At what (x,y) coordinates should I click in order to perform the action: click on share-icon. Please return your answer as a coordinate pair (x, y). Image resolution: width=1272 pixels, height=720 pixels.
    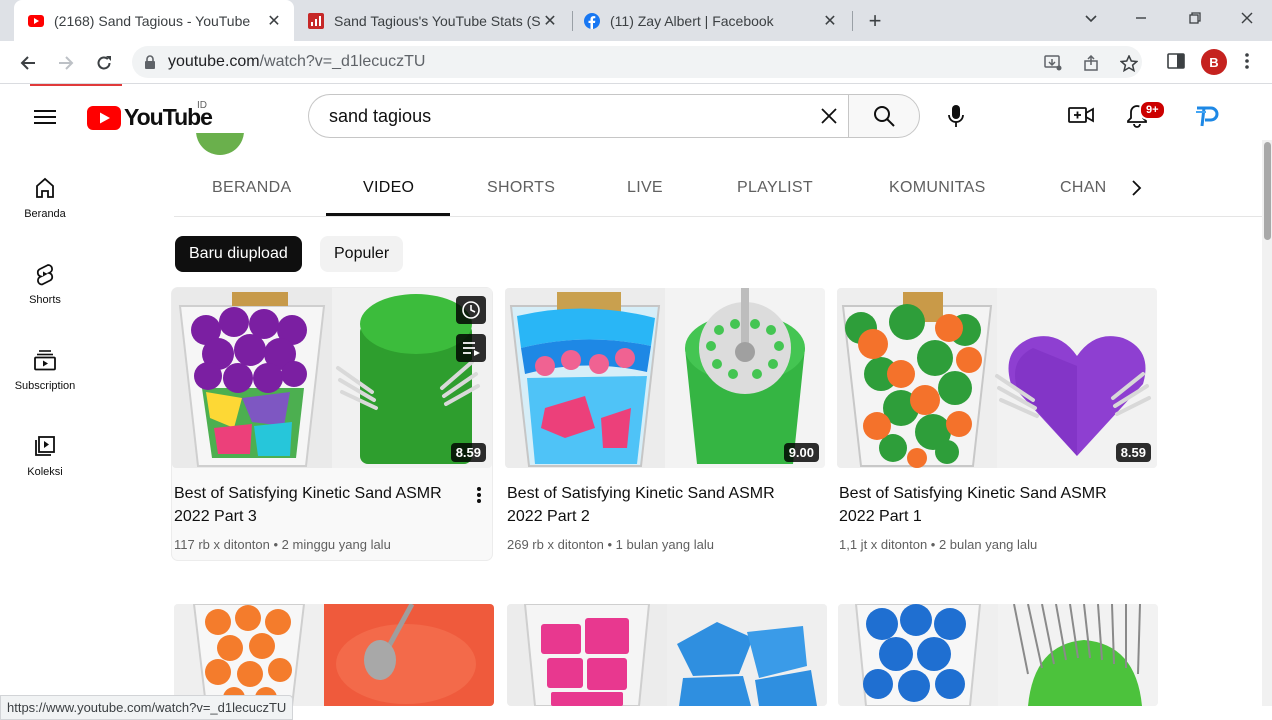
    Looking at the image, I should click on (1092, 63).